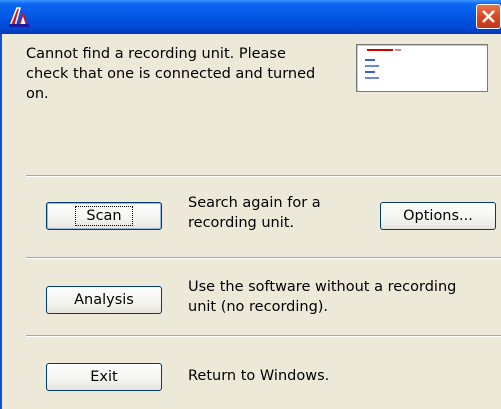 Image resolution: width=501 pixels, height=409 pixels. I want to click on analysis-button: Analysis, so click(104, 300).